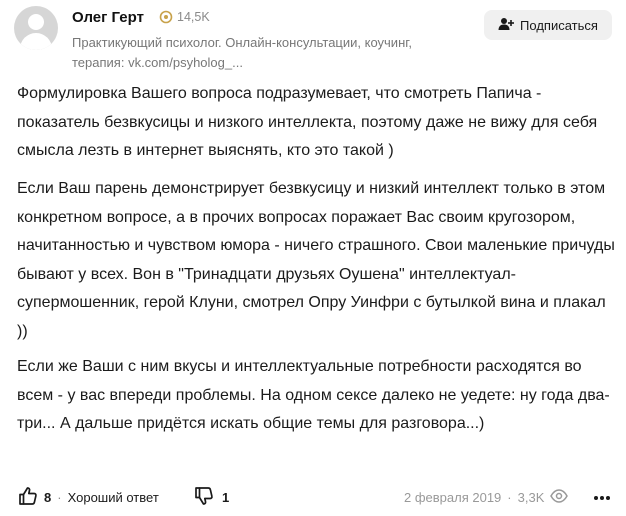 The height and width of the screenshot is (516, 626). Describe the element at coordinates (193, 17) in the screenshot. I see `karma-value: 14,5K` at that location.